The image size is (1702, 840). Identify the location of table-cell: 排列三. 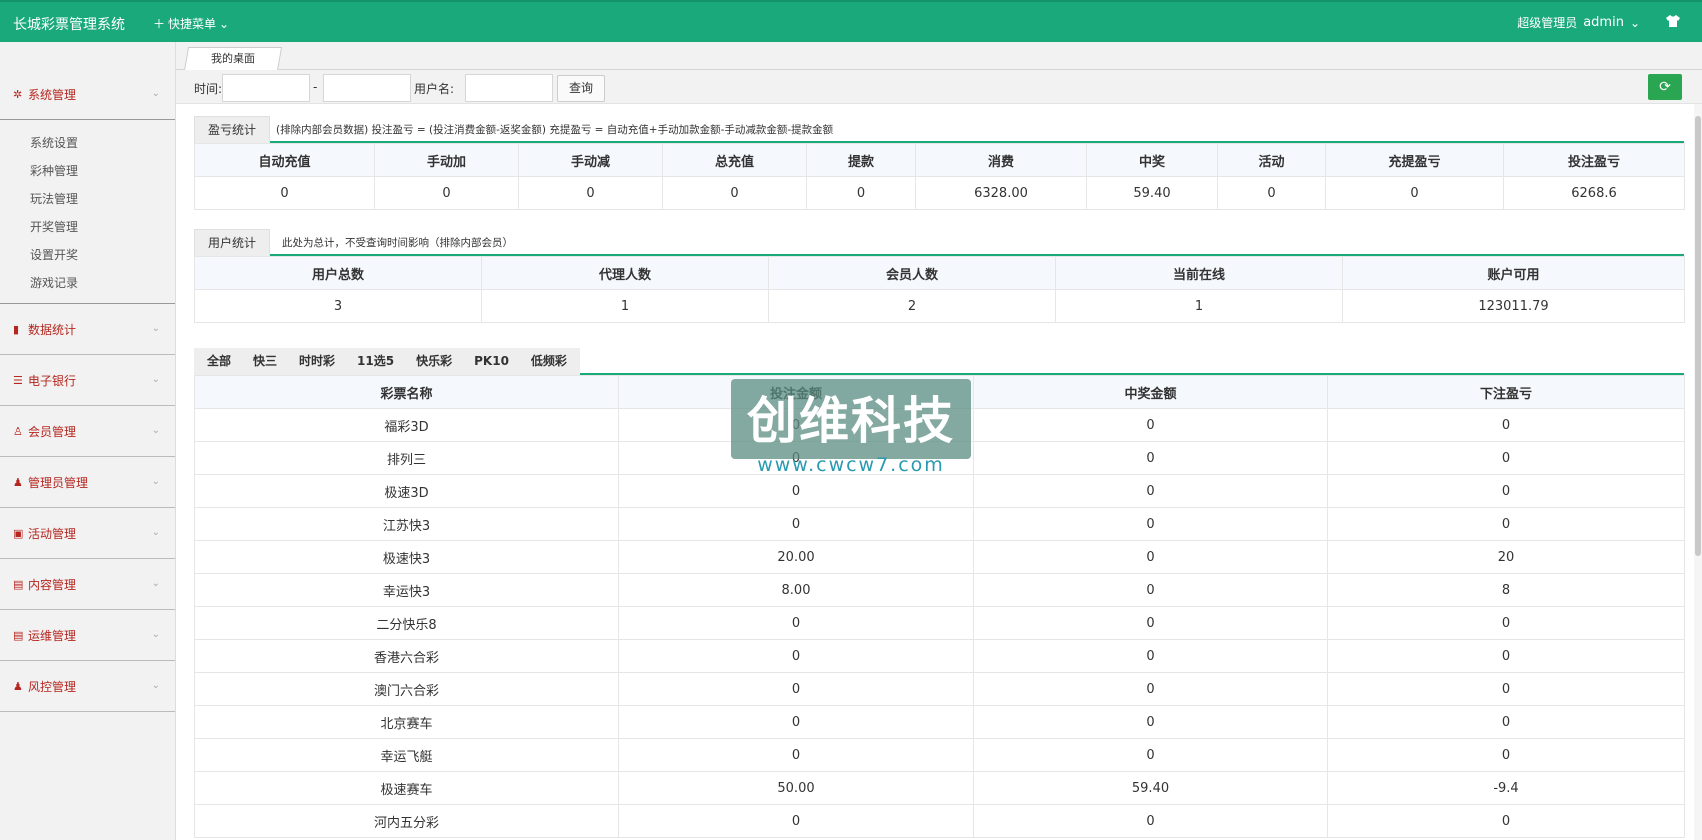
(406, 458).